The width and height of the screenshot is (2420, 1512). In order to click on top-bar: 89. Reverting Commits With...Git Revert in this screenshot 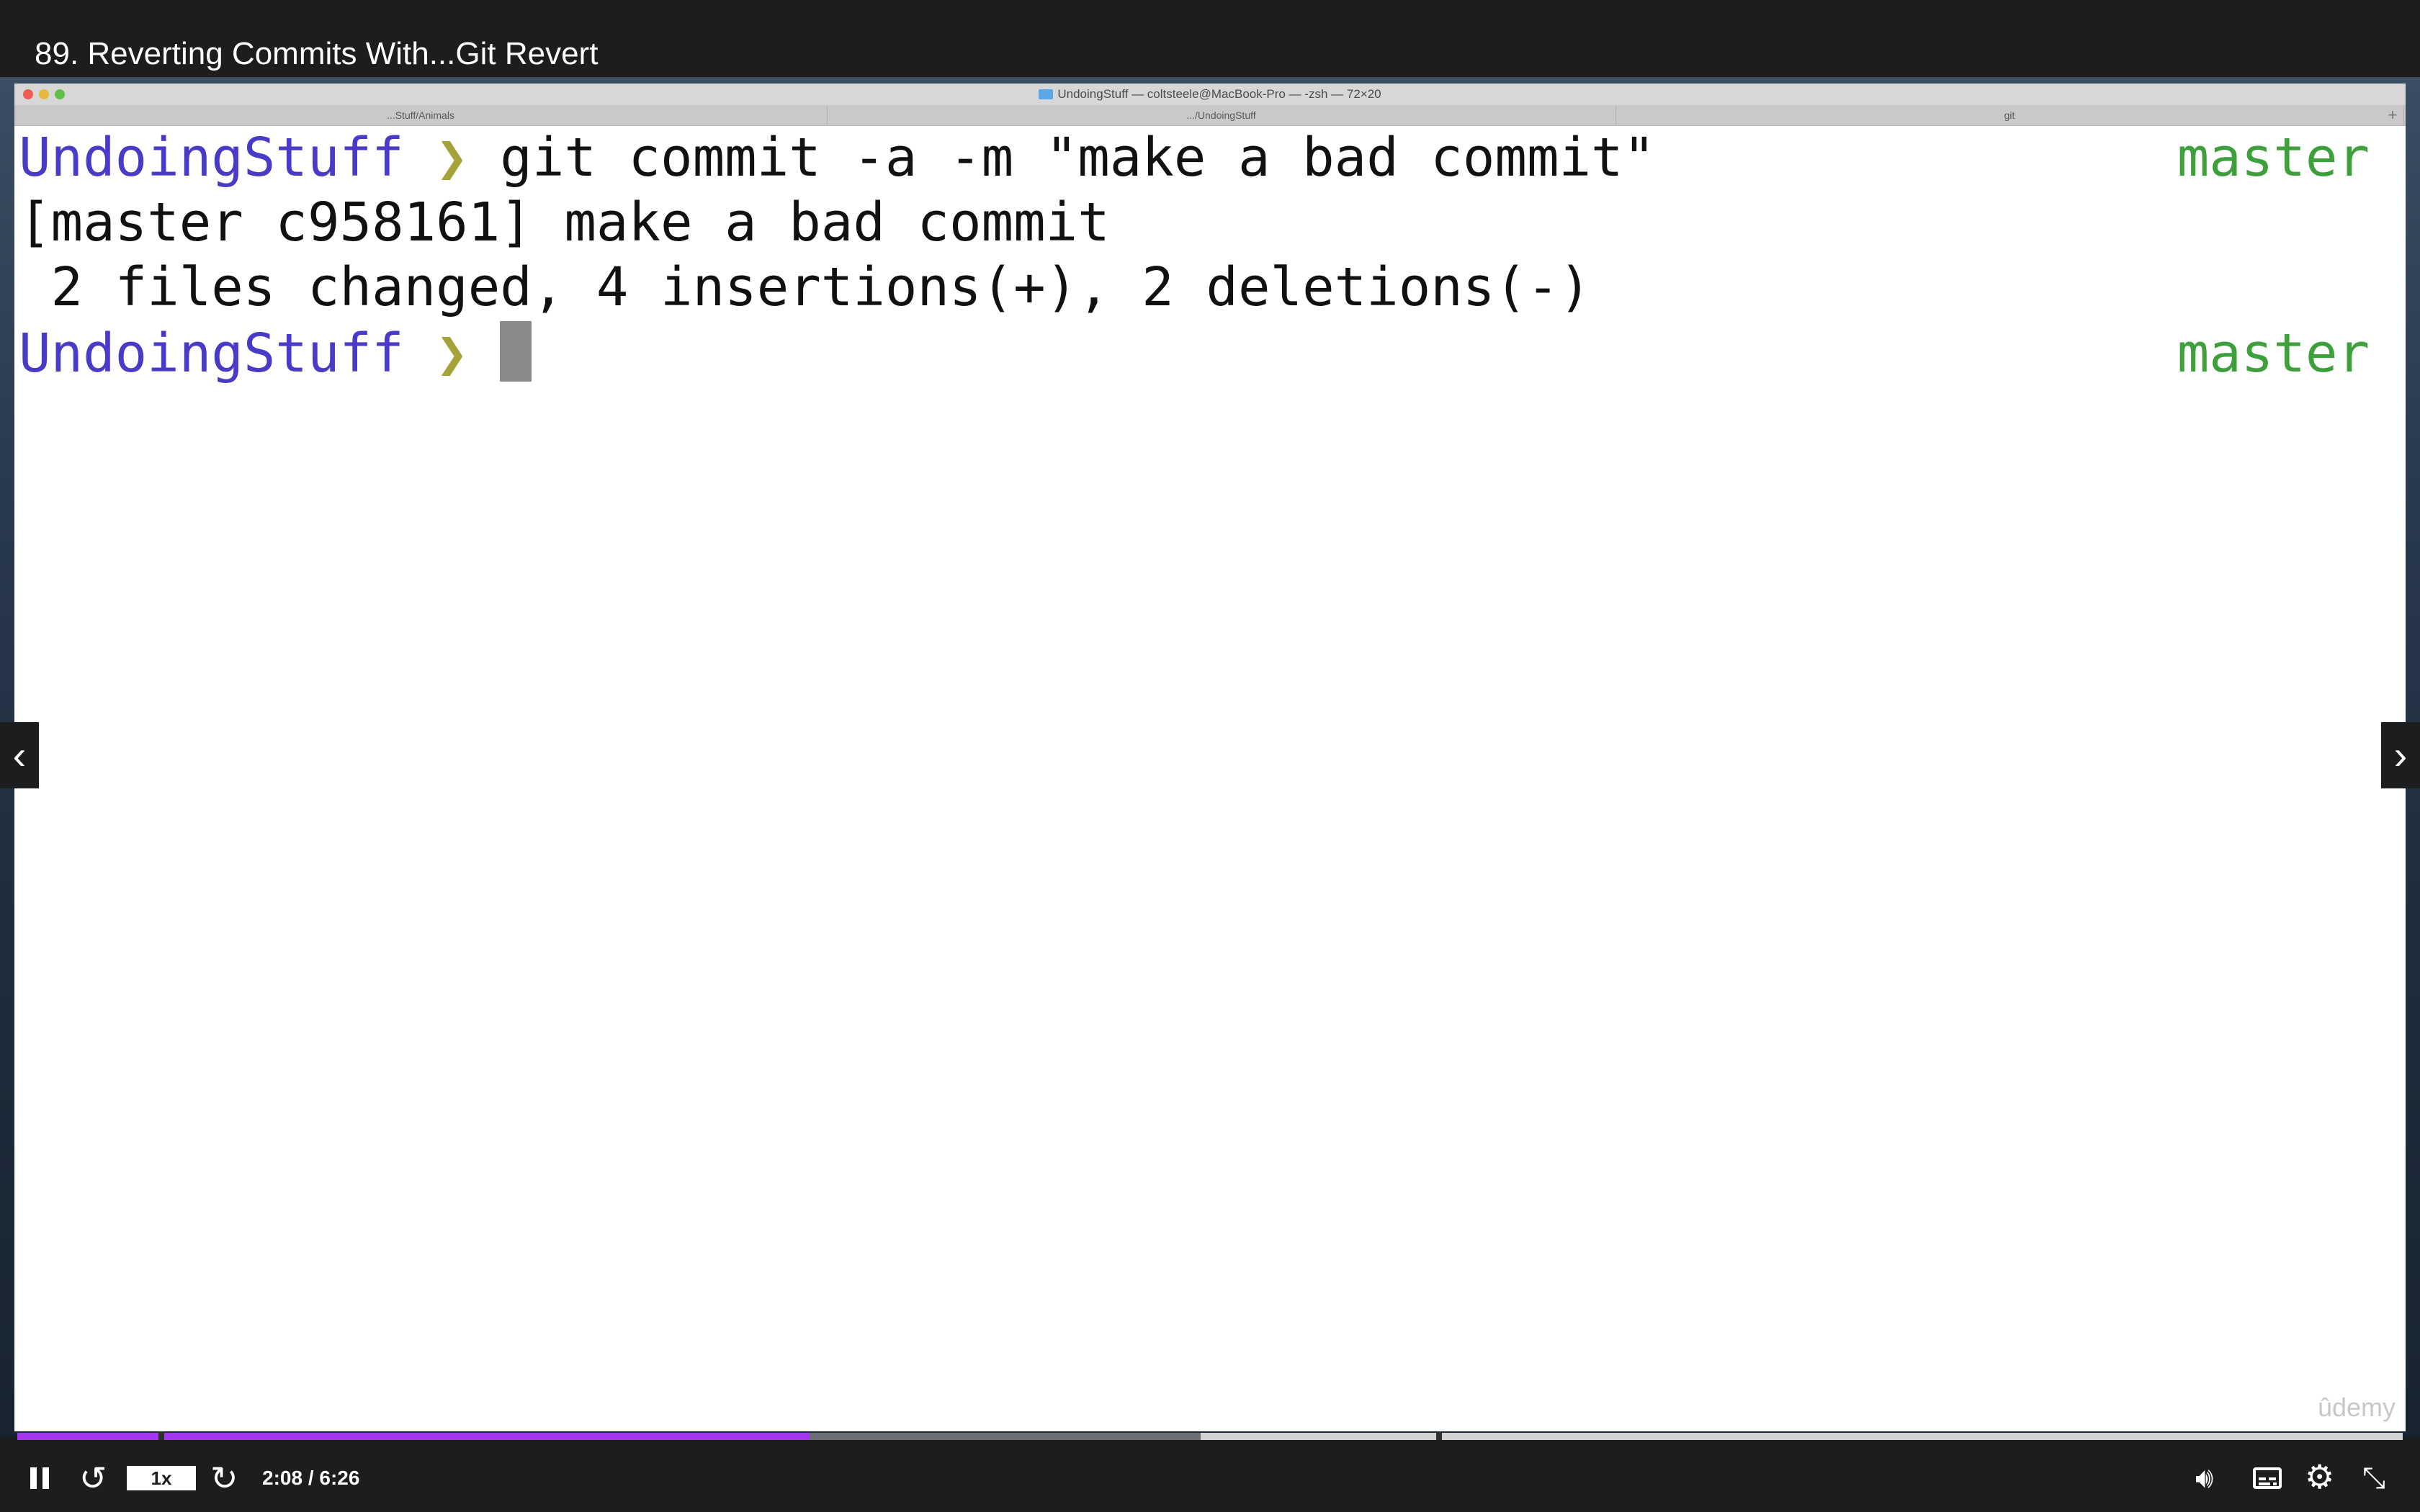, I will do `click(1210, 38)`.